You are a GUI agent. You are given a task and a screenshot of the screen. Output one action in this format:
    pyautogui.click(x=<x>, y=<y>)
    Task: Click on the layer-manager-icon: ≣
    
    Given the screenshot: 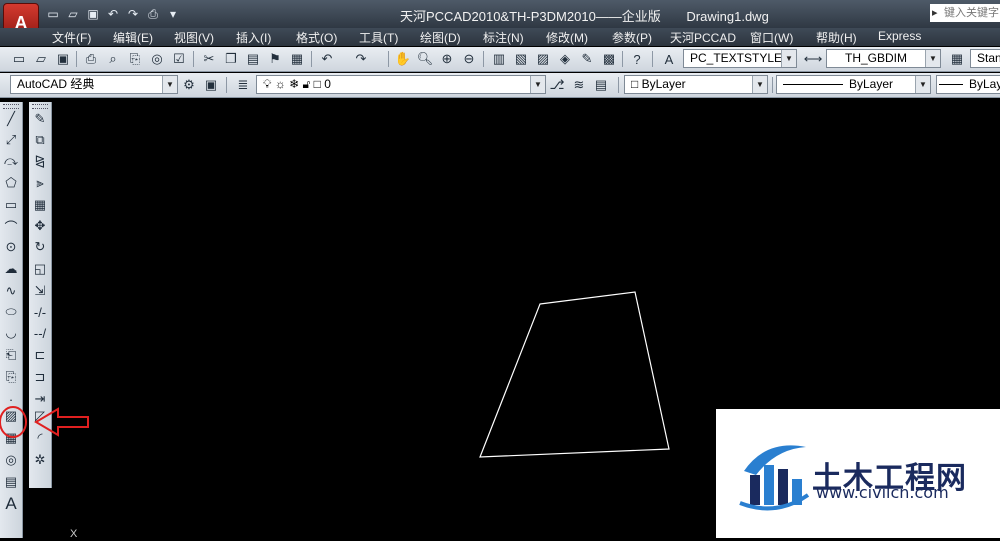 What is the action you would take?
    pyautogui.click(x=243, y=85)
    